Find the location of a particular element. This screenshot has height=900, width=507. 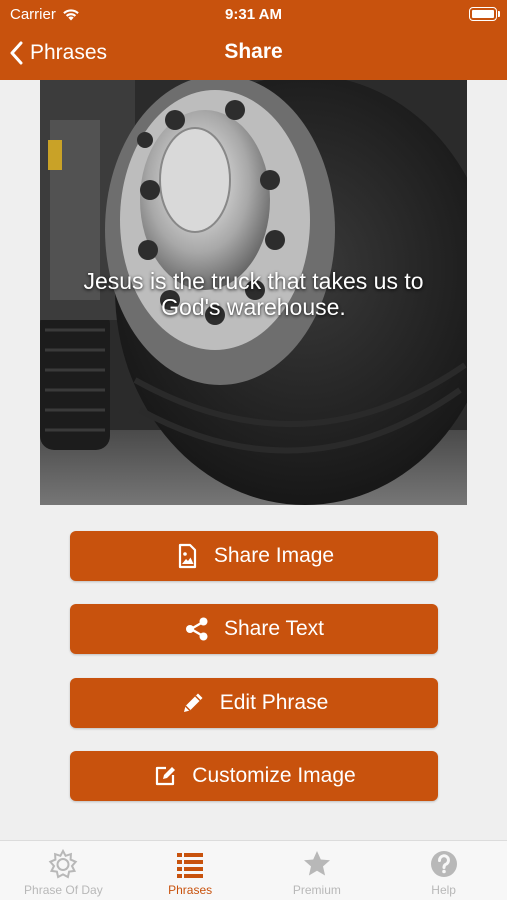

share-image-label: Share Image is located at coordinates (274, 555).